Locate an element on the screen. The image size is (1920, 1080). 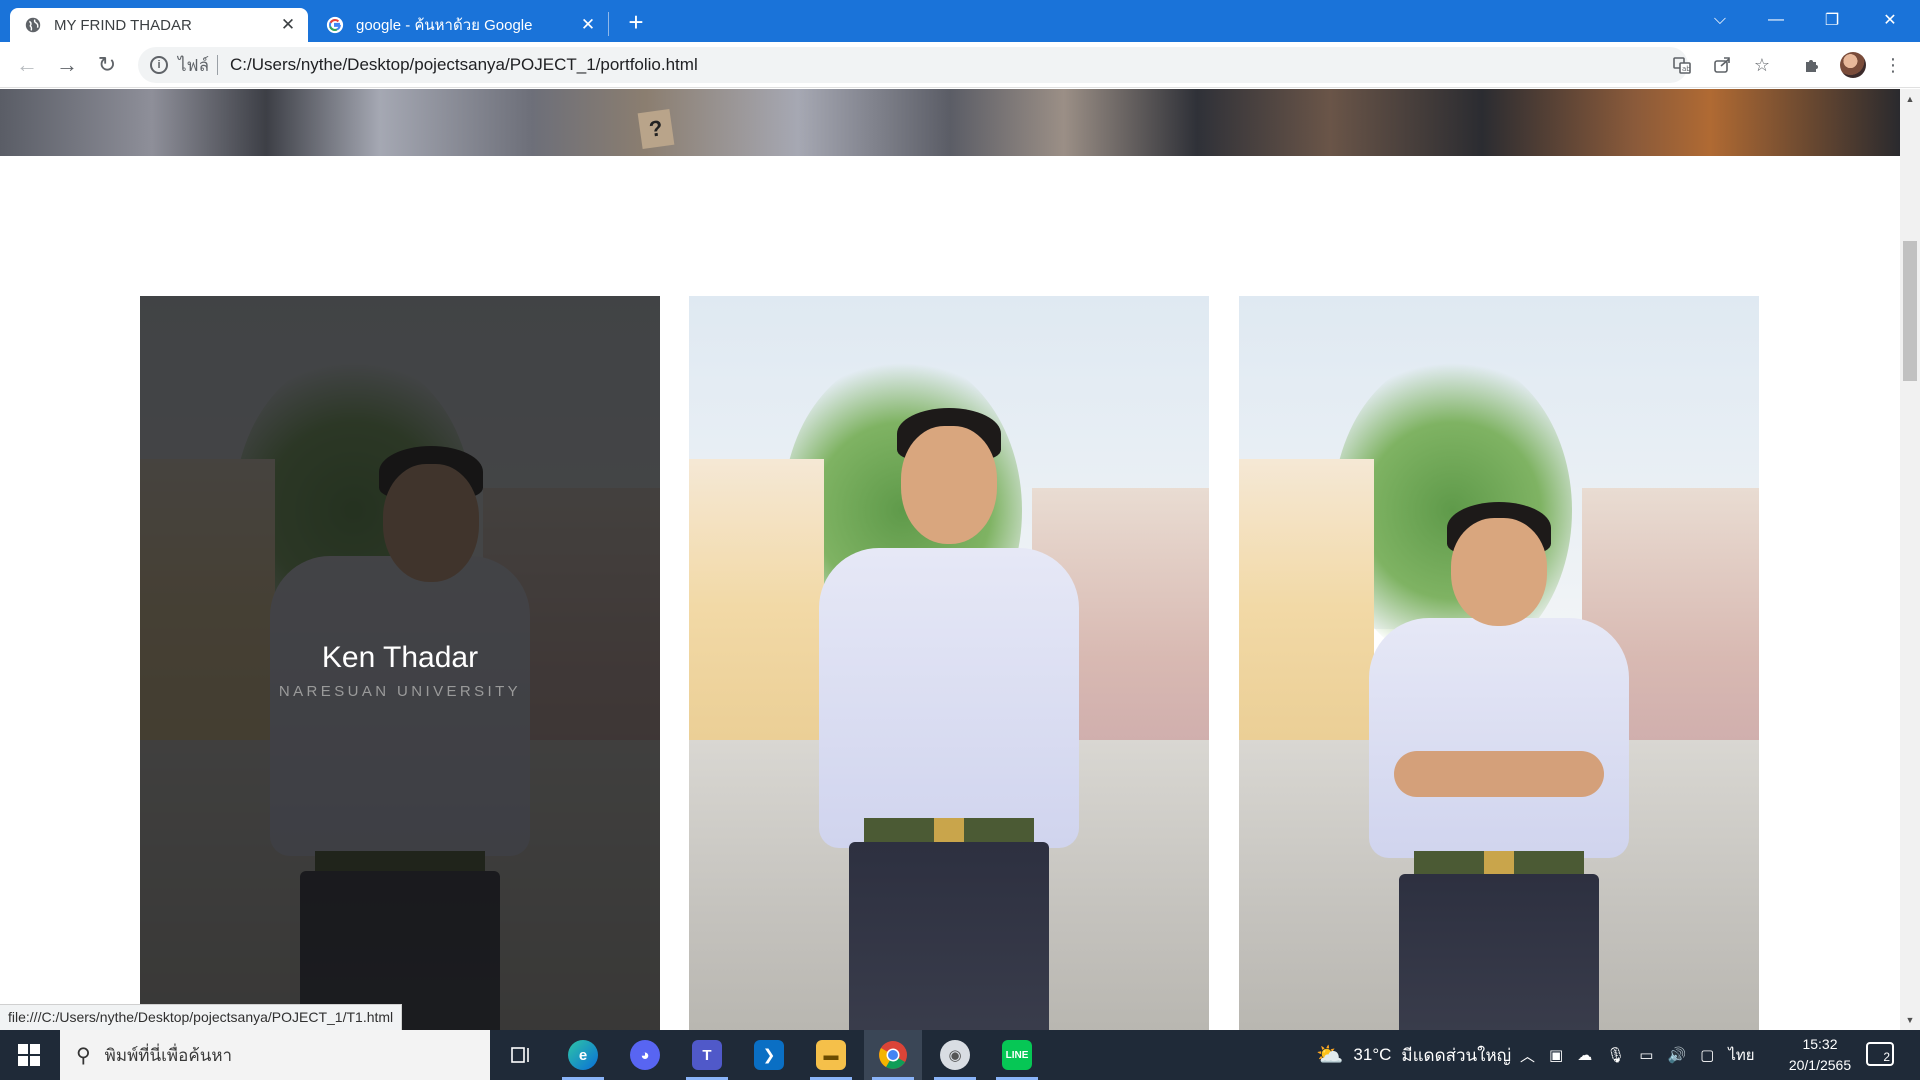
meet-now-icon: ▣ is located at coordinates (1556, 1055).